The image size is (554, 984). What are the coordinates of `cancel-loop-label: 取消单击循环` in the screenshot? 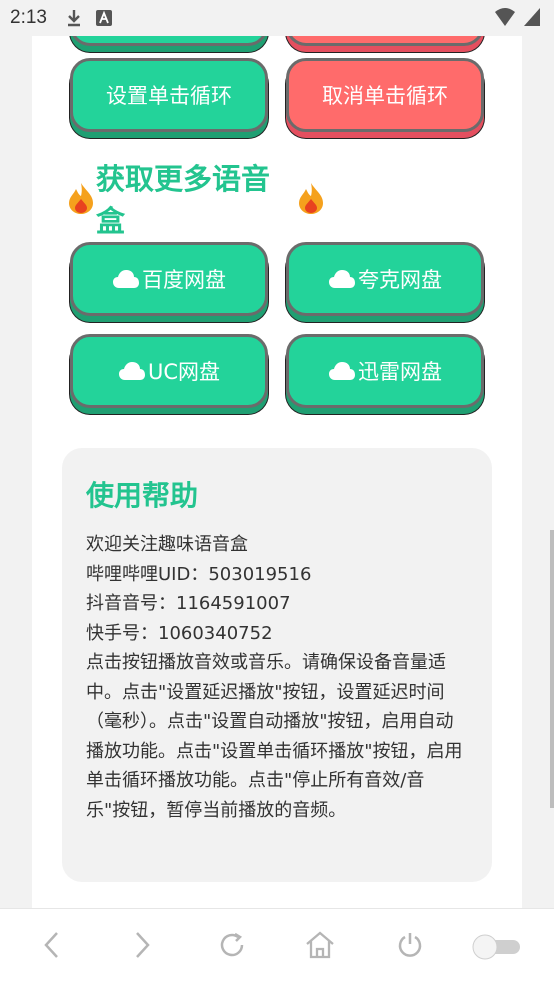 It's located at (385, 96).